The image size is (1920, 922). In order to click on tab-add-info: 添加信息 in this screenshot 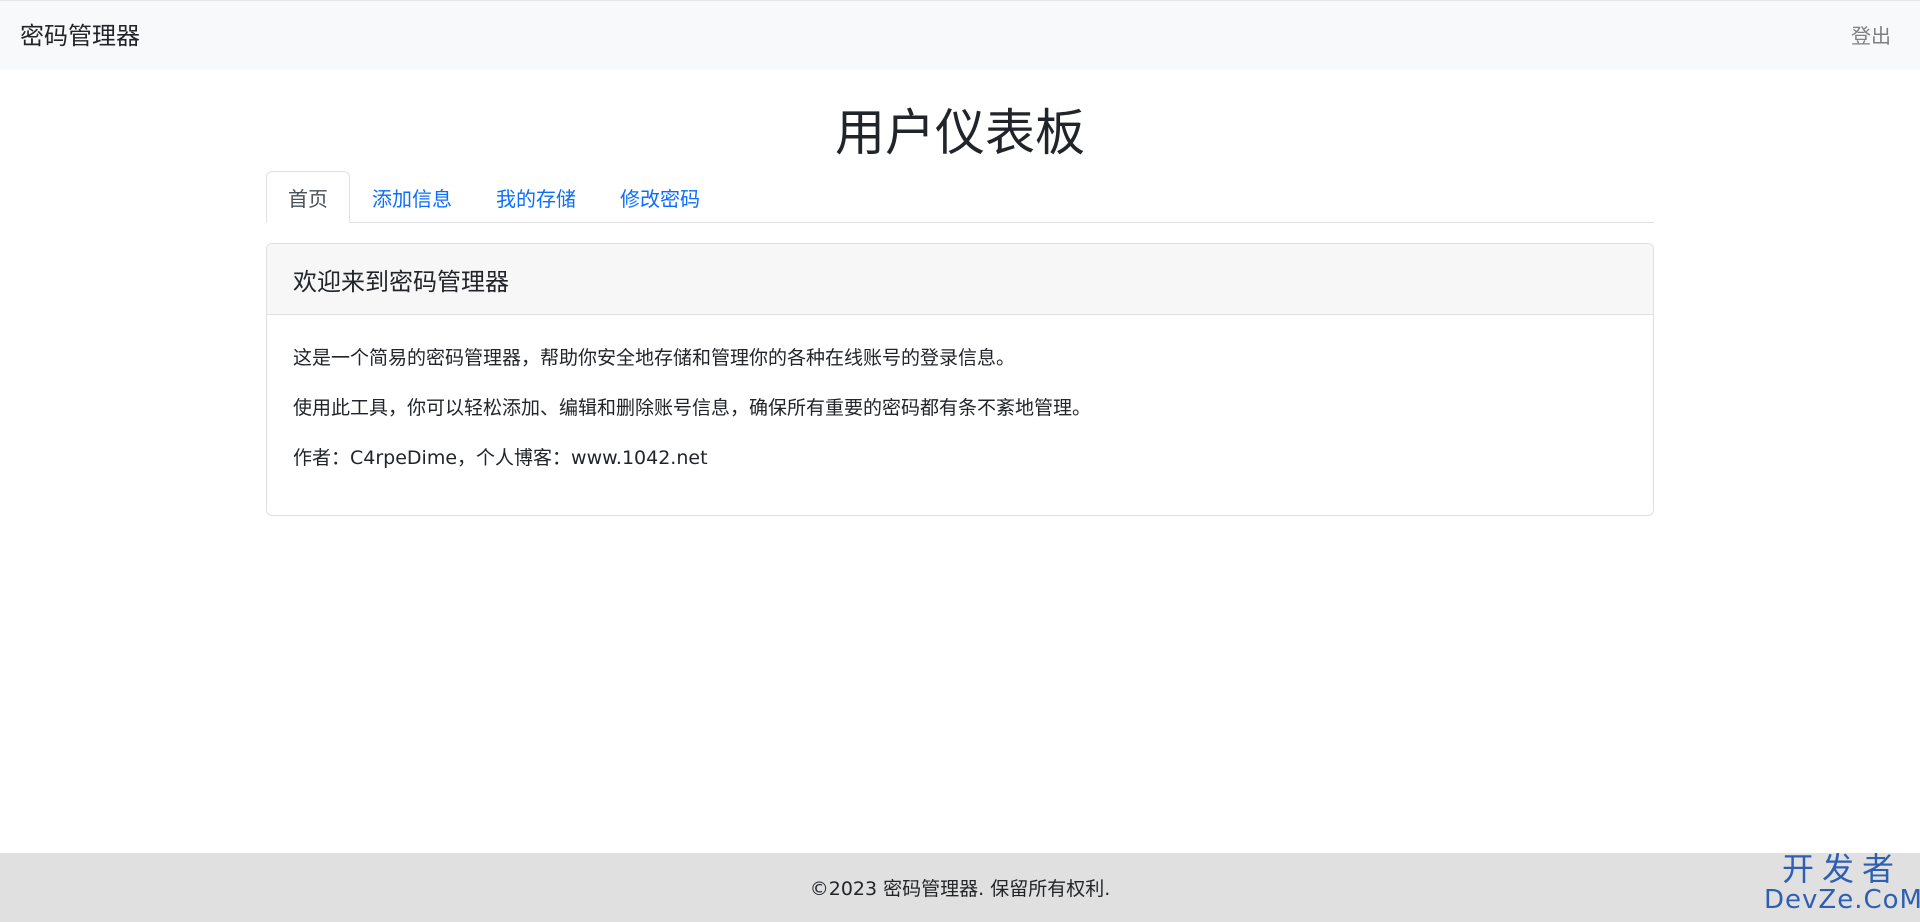, I will do `click(412, 197)`.